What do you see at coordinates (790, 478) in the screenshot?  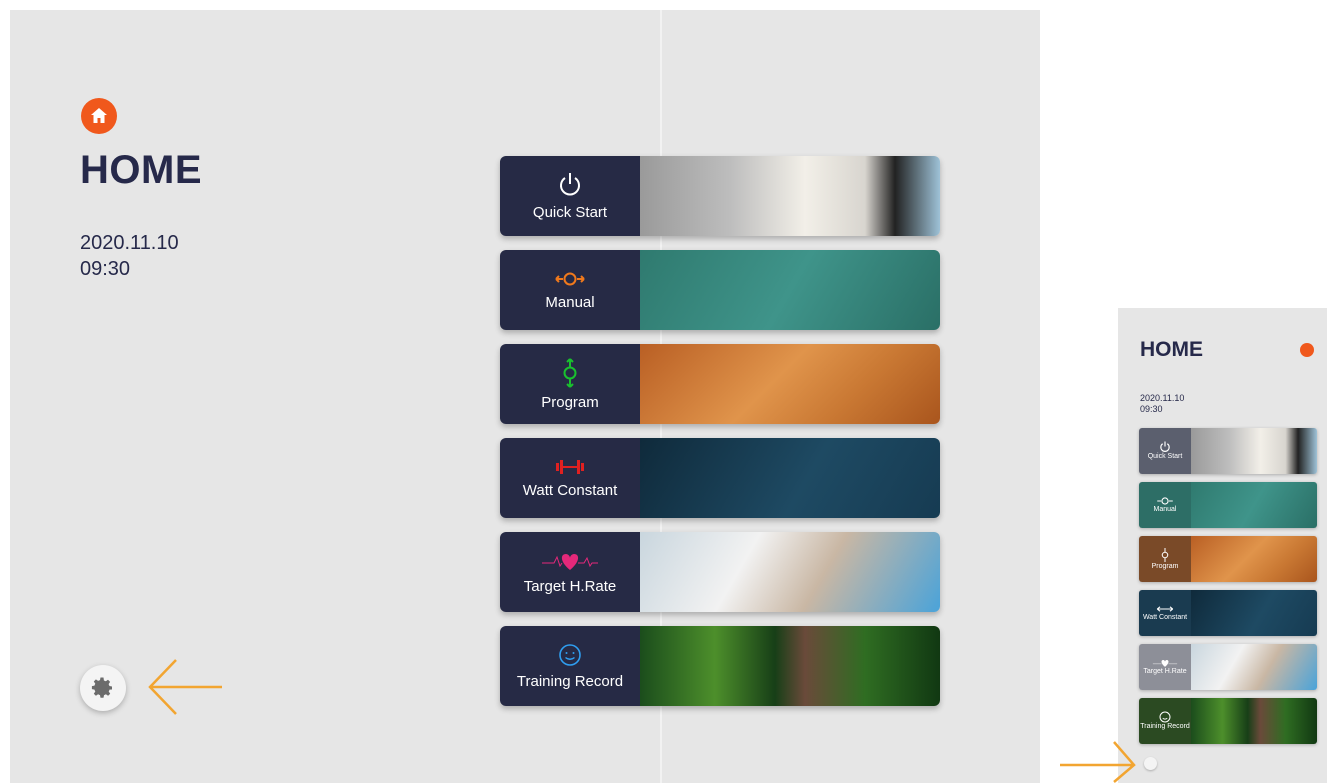 I see `photo-runner` at bounding box center [790, 478].